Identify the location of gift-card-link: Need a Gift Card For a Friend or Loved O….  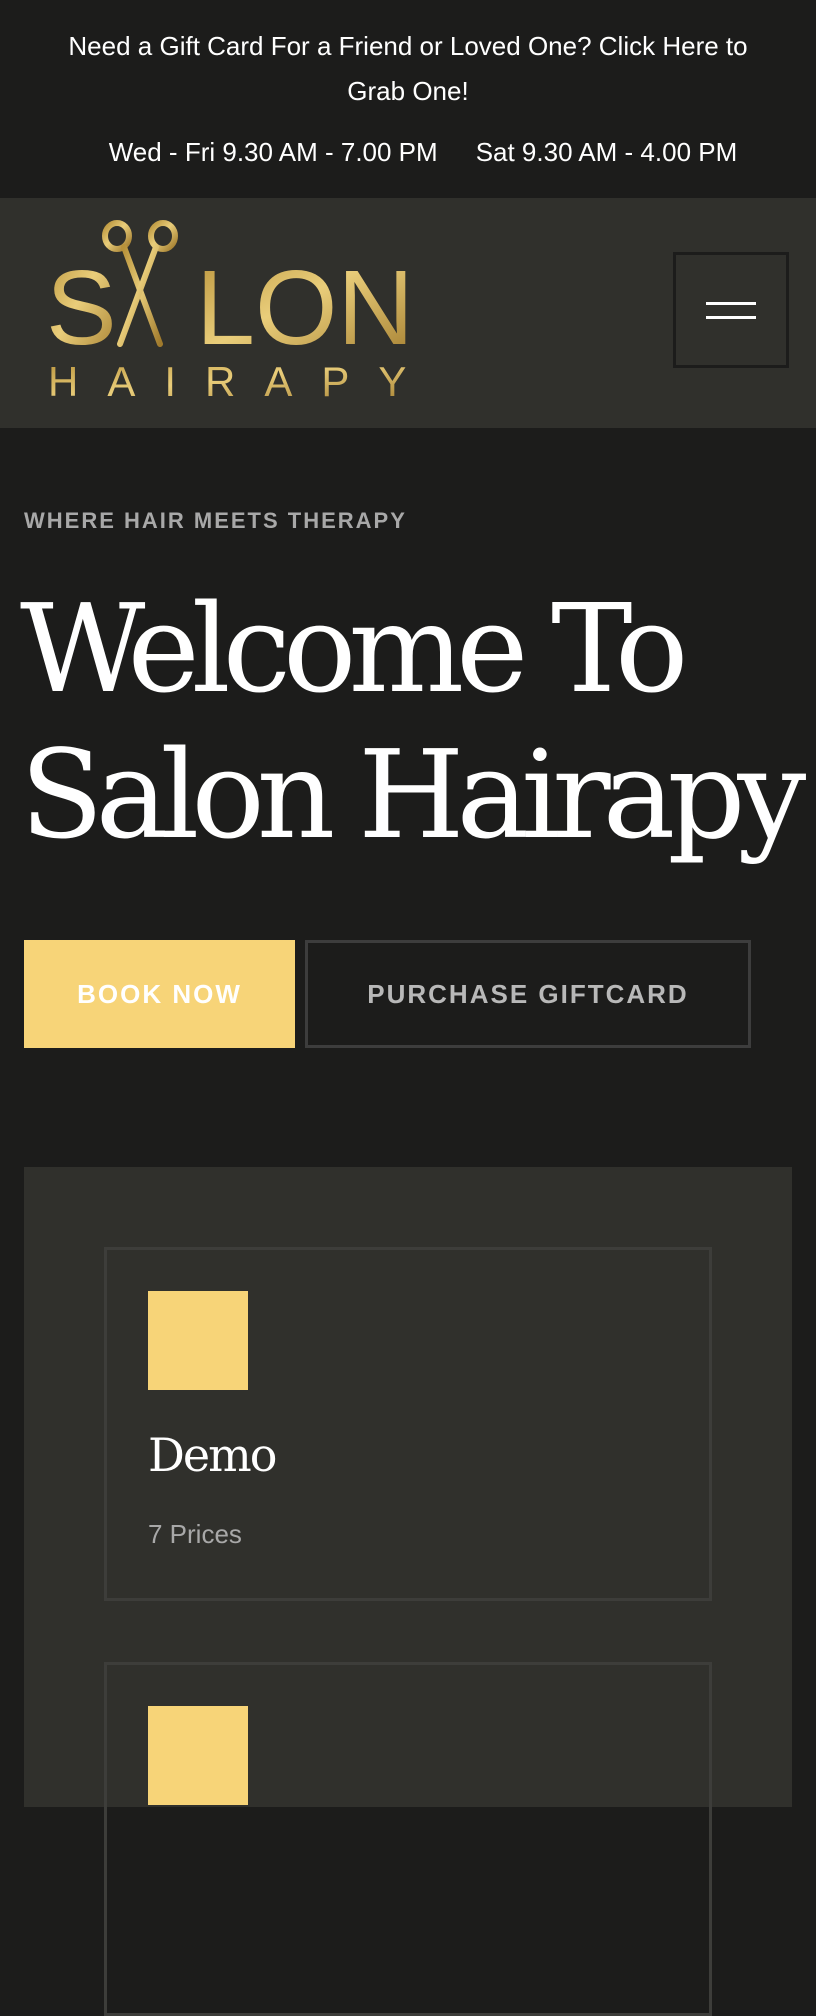
(408, 69).